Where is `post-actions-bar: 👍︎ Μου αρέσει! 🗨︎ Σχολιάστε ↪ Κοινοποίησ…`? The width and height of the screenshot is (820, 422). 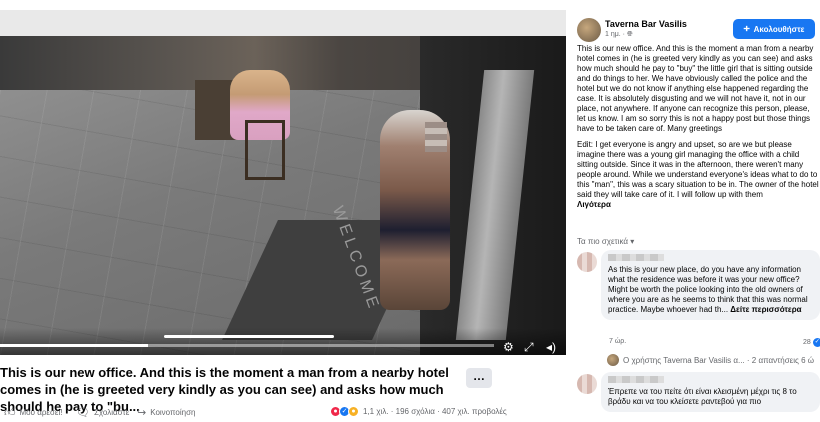
post-actions-bar: 👍︎ Μου αρέσει! 🗨︎ Σχολιάστε ↪ Κοινοποίησ… is located at coordinates (283, 412).